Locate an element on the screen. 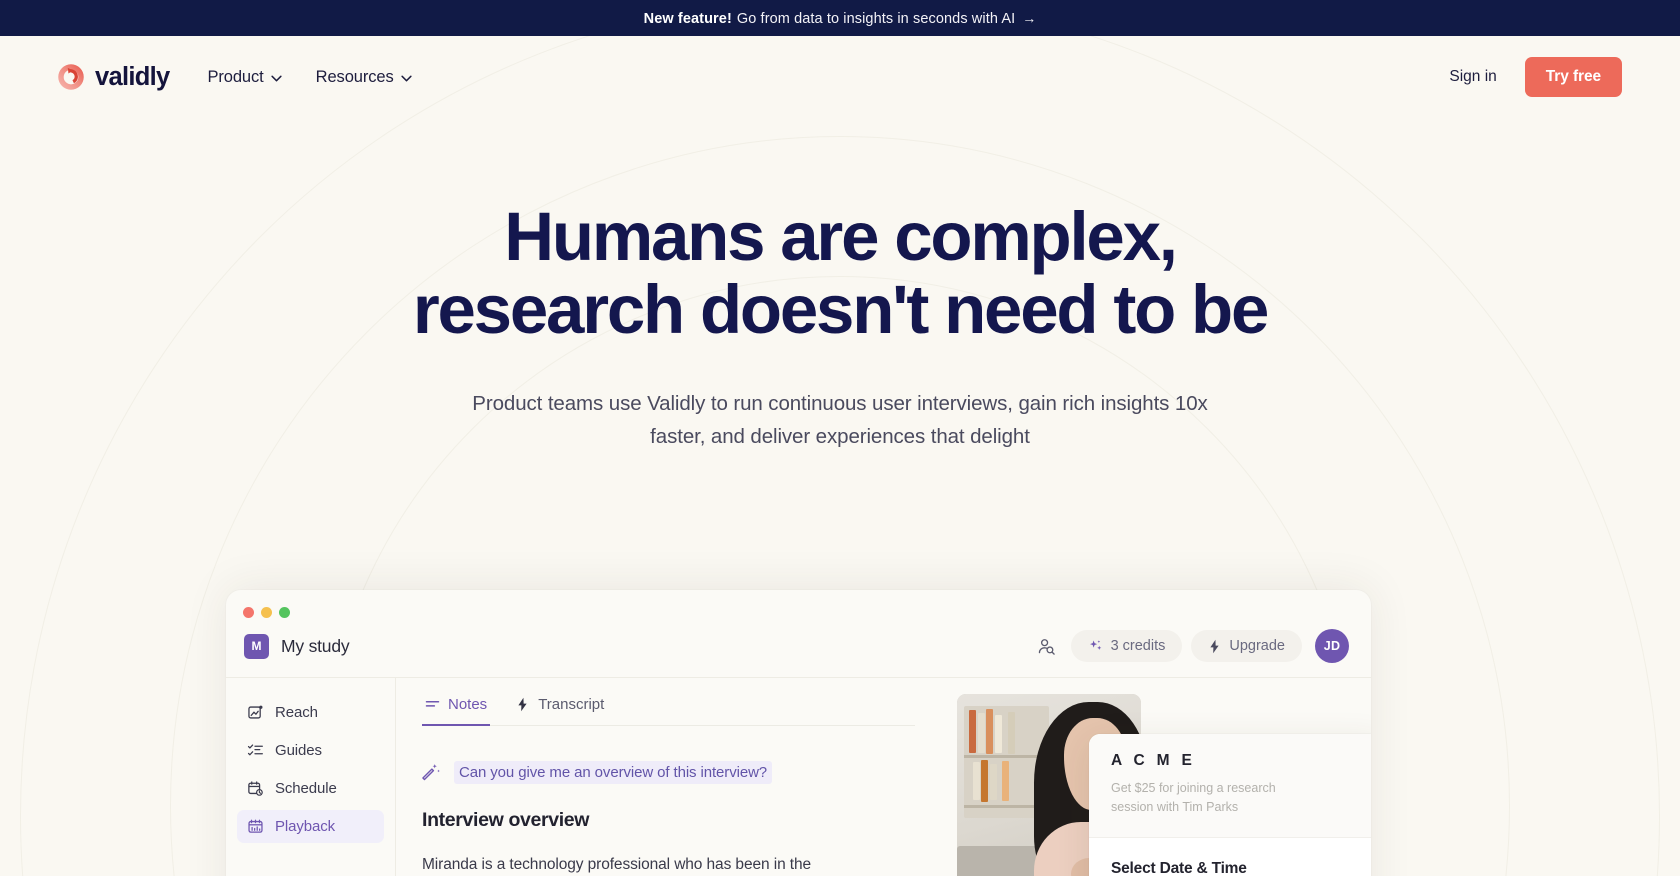 The width and height of the screenshot is (1680, 876). nav-item-resources: Resources is located at coordinates (364, 77).